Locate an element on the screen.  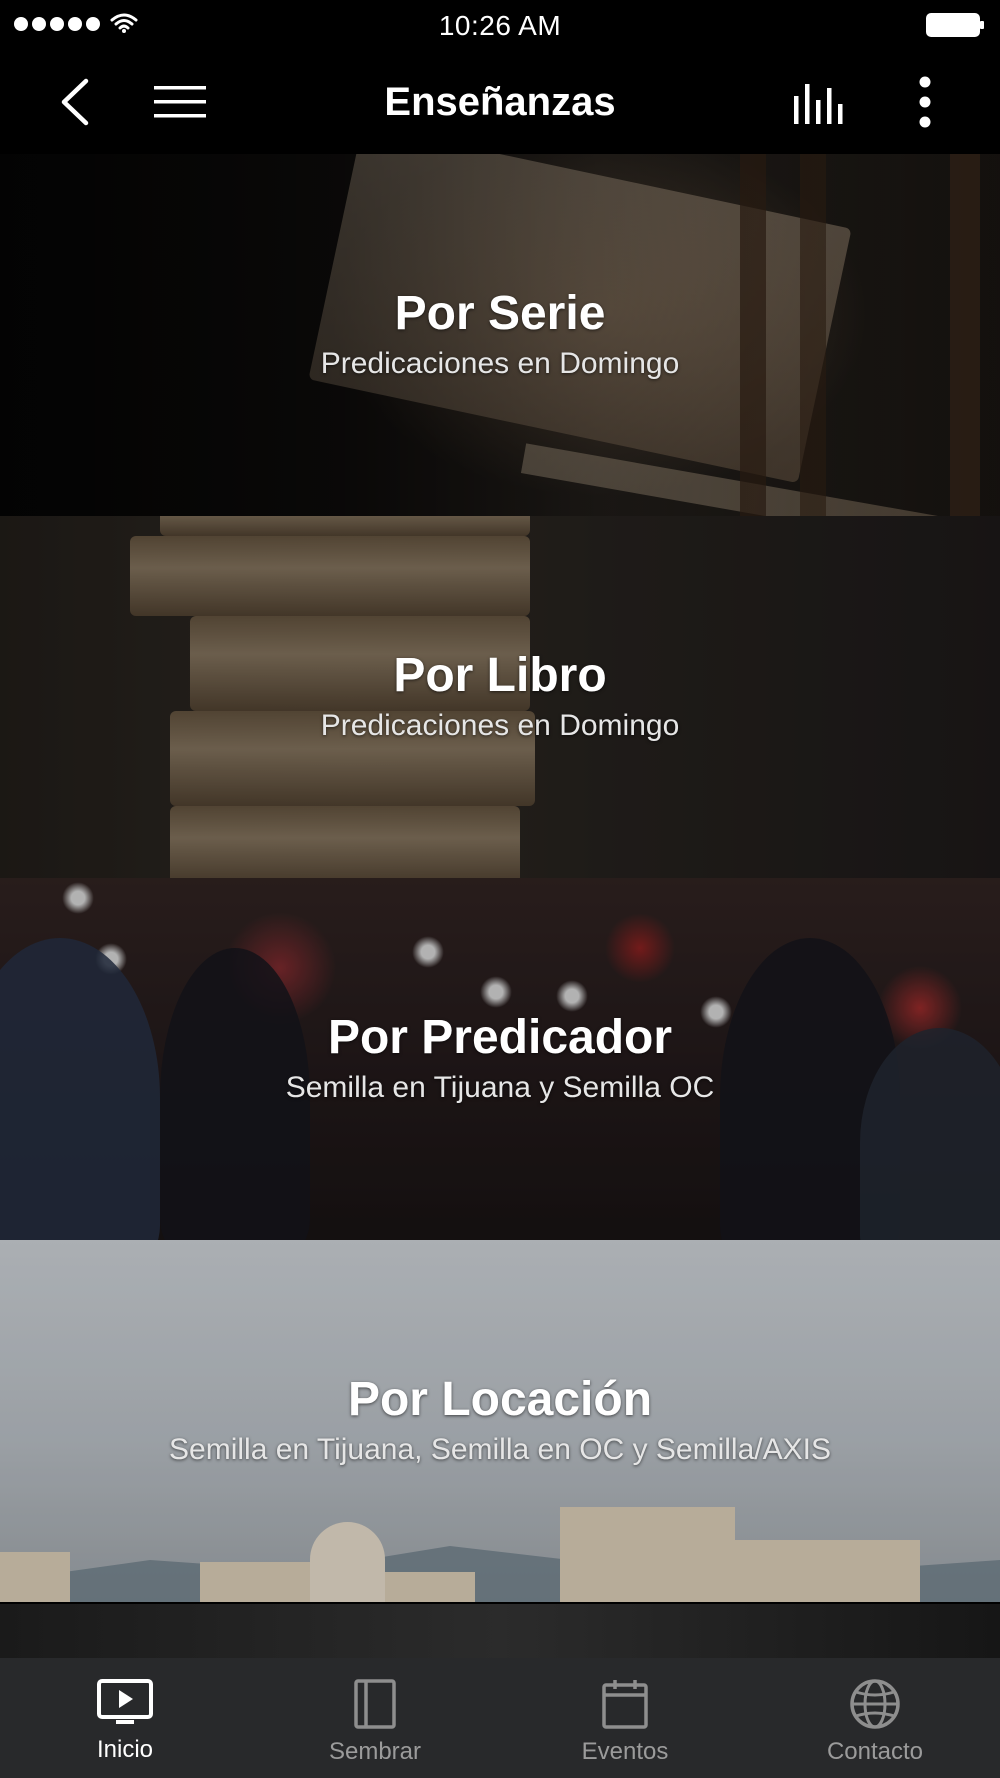
back-button is located at coordinates (75, 102).